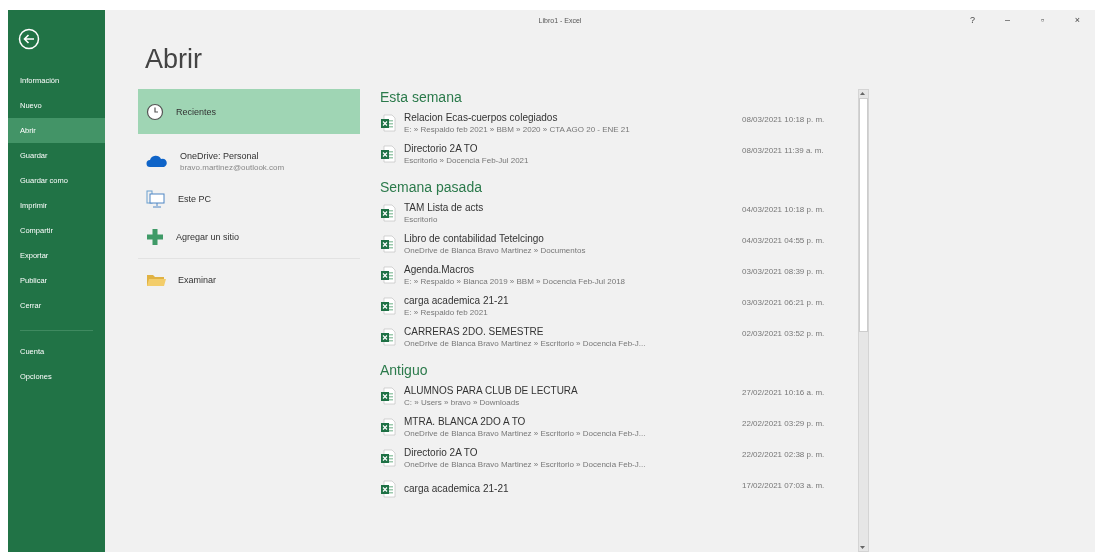  I want to click on file-date: 22/02/2021 03:29 p. m., so click(783, 423).